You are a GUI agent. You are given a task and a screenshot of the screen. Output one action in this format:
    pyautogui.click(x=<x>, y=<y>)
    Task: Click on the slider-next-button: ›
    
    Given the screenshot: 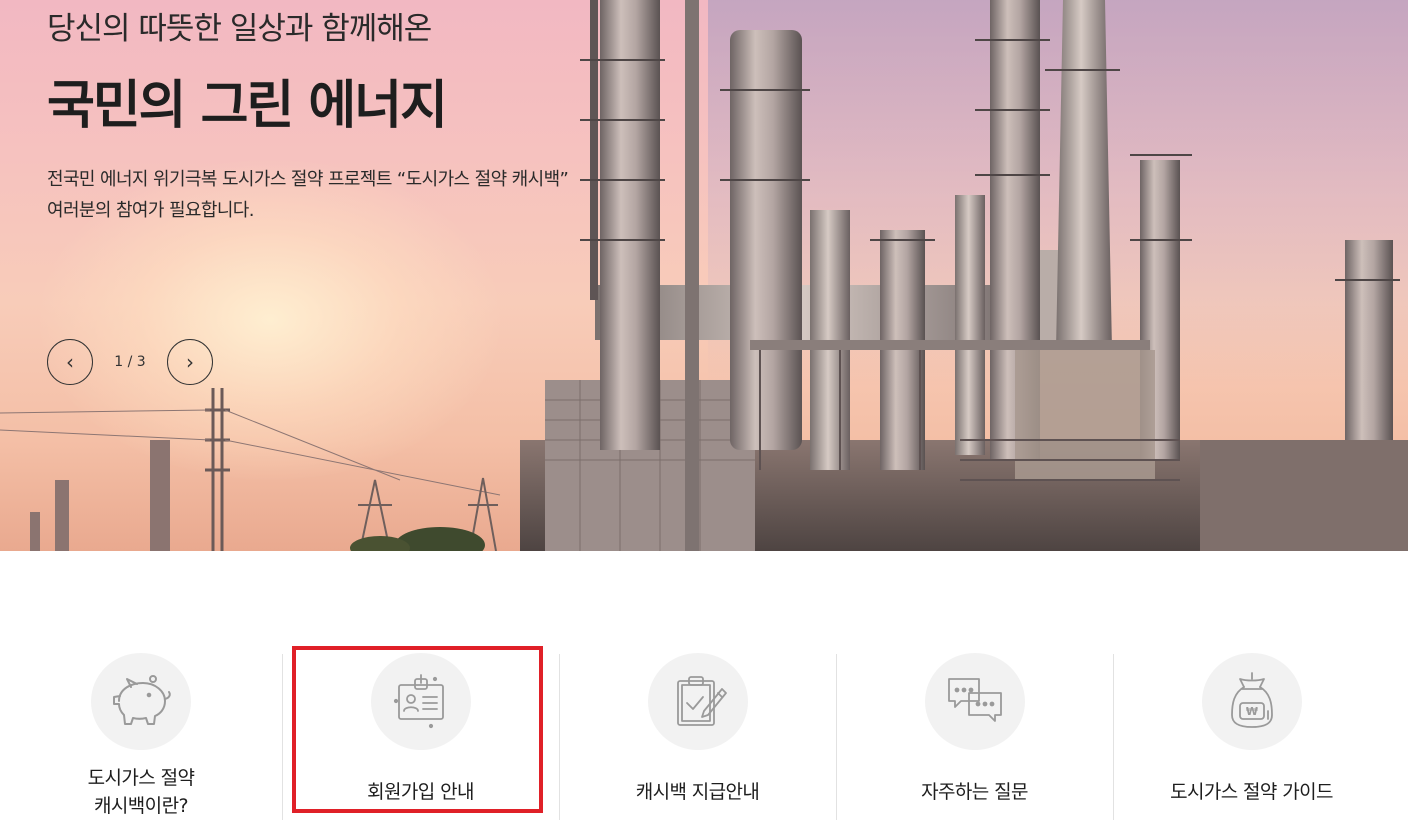 What is the action you would take?
    pyautogui.click(x=190, y=362)
    